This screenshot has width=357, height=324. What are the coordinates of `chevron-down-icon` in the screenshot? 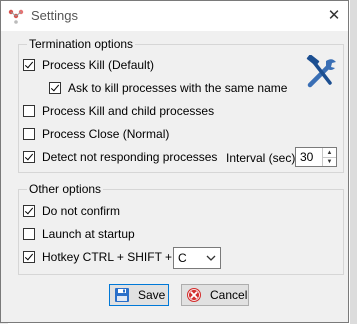 It's located at (211, 258).